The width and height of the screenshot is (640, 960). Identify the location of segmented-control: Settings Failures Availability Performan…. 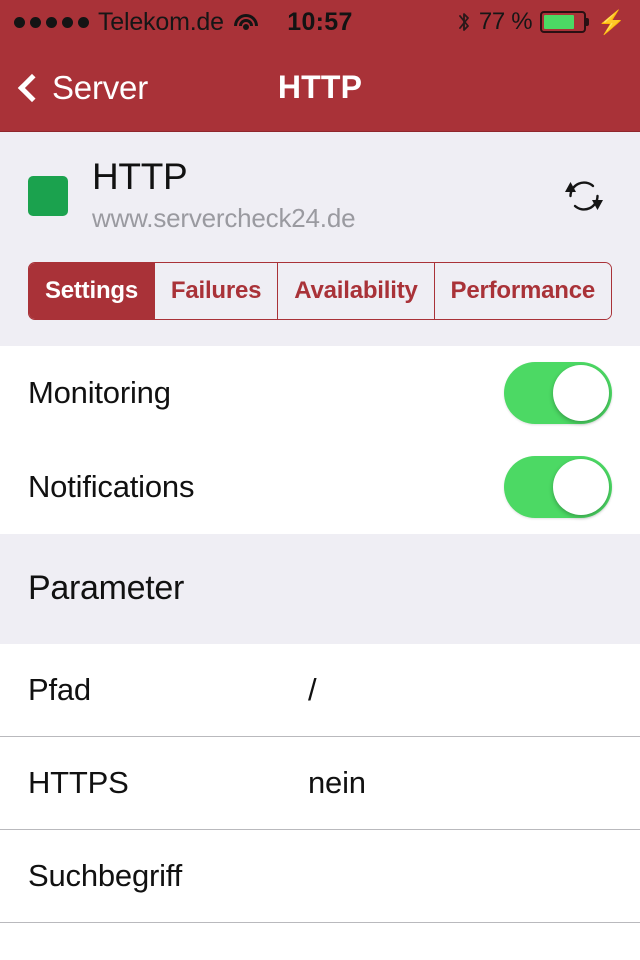
(320, 290).